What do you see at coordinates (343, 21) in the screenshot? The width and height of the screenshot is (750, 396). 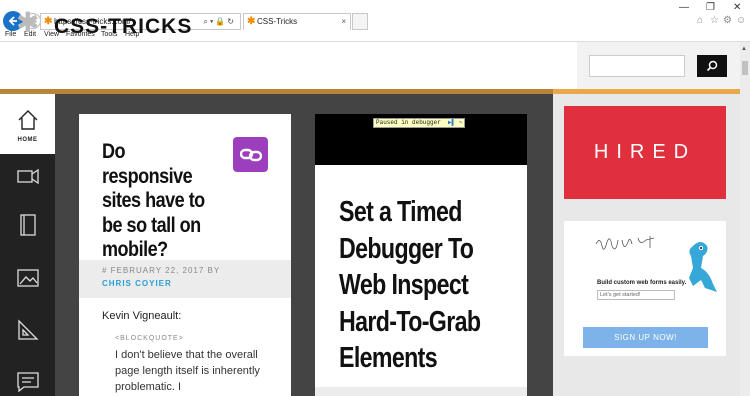 I see `tab-close-icon: ×` at bounding box center [343, 21].